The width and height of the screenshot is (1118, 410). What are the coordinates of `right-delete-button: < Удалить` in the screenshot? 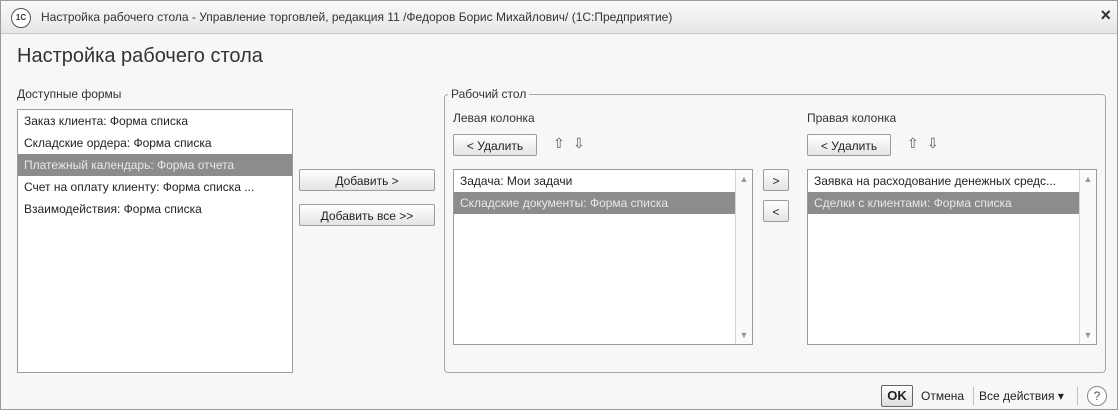 It's located at (849, 145).